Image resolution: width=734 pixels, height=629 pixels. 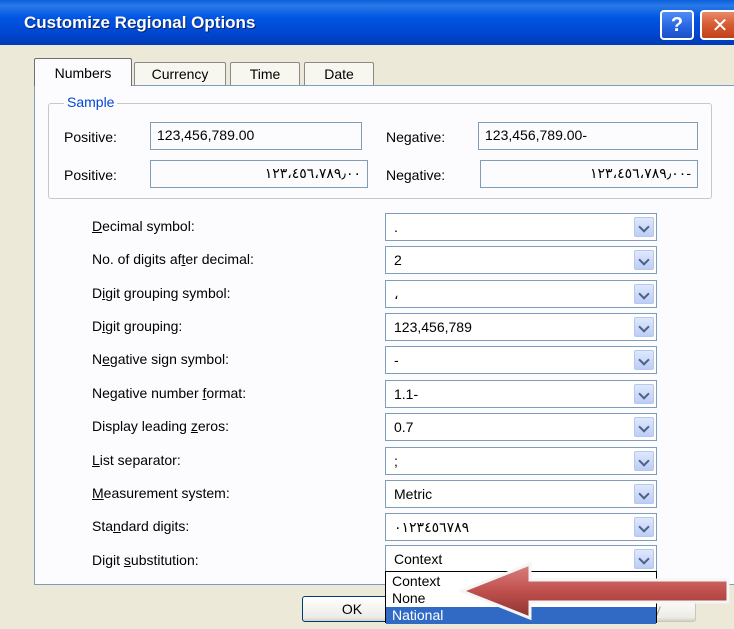 What do you see at coordinates (406, 394) in the screenshot?
I see `negative-number-format-value: 1.1-` at bounding box center [406, 394].